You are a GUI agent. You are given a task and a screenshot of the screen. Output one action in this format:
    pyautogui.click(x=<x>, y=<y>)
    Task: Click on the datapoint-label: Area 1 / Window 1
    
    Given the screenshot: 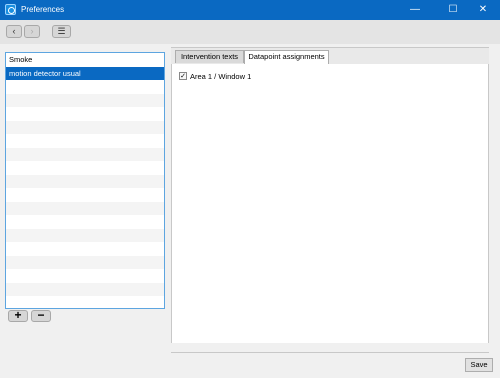 What is the action you would take?
    pyautogui.click(x=221, y=76)
    